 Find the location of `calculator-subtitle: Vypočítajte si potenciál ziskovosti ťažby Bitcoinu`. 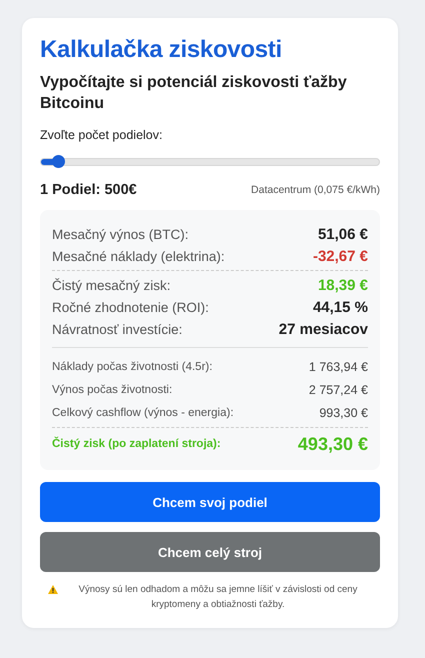

calculator-subtitle: Vypočítajte si potenciál ziskovosti ťažby Bitcoinu is located at coordinates (194, 93).